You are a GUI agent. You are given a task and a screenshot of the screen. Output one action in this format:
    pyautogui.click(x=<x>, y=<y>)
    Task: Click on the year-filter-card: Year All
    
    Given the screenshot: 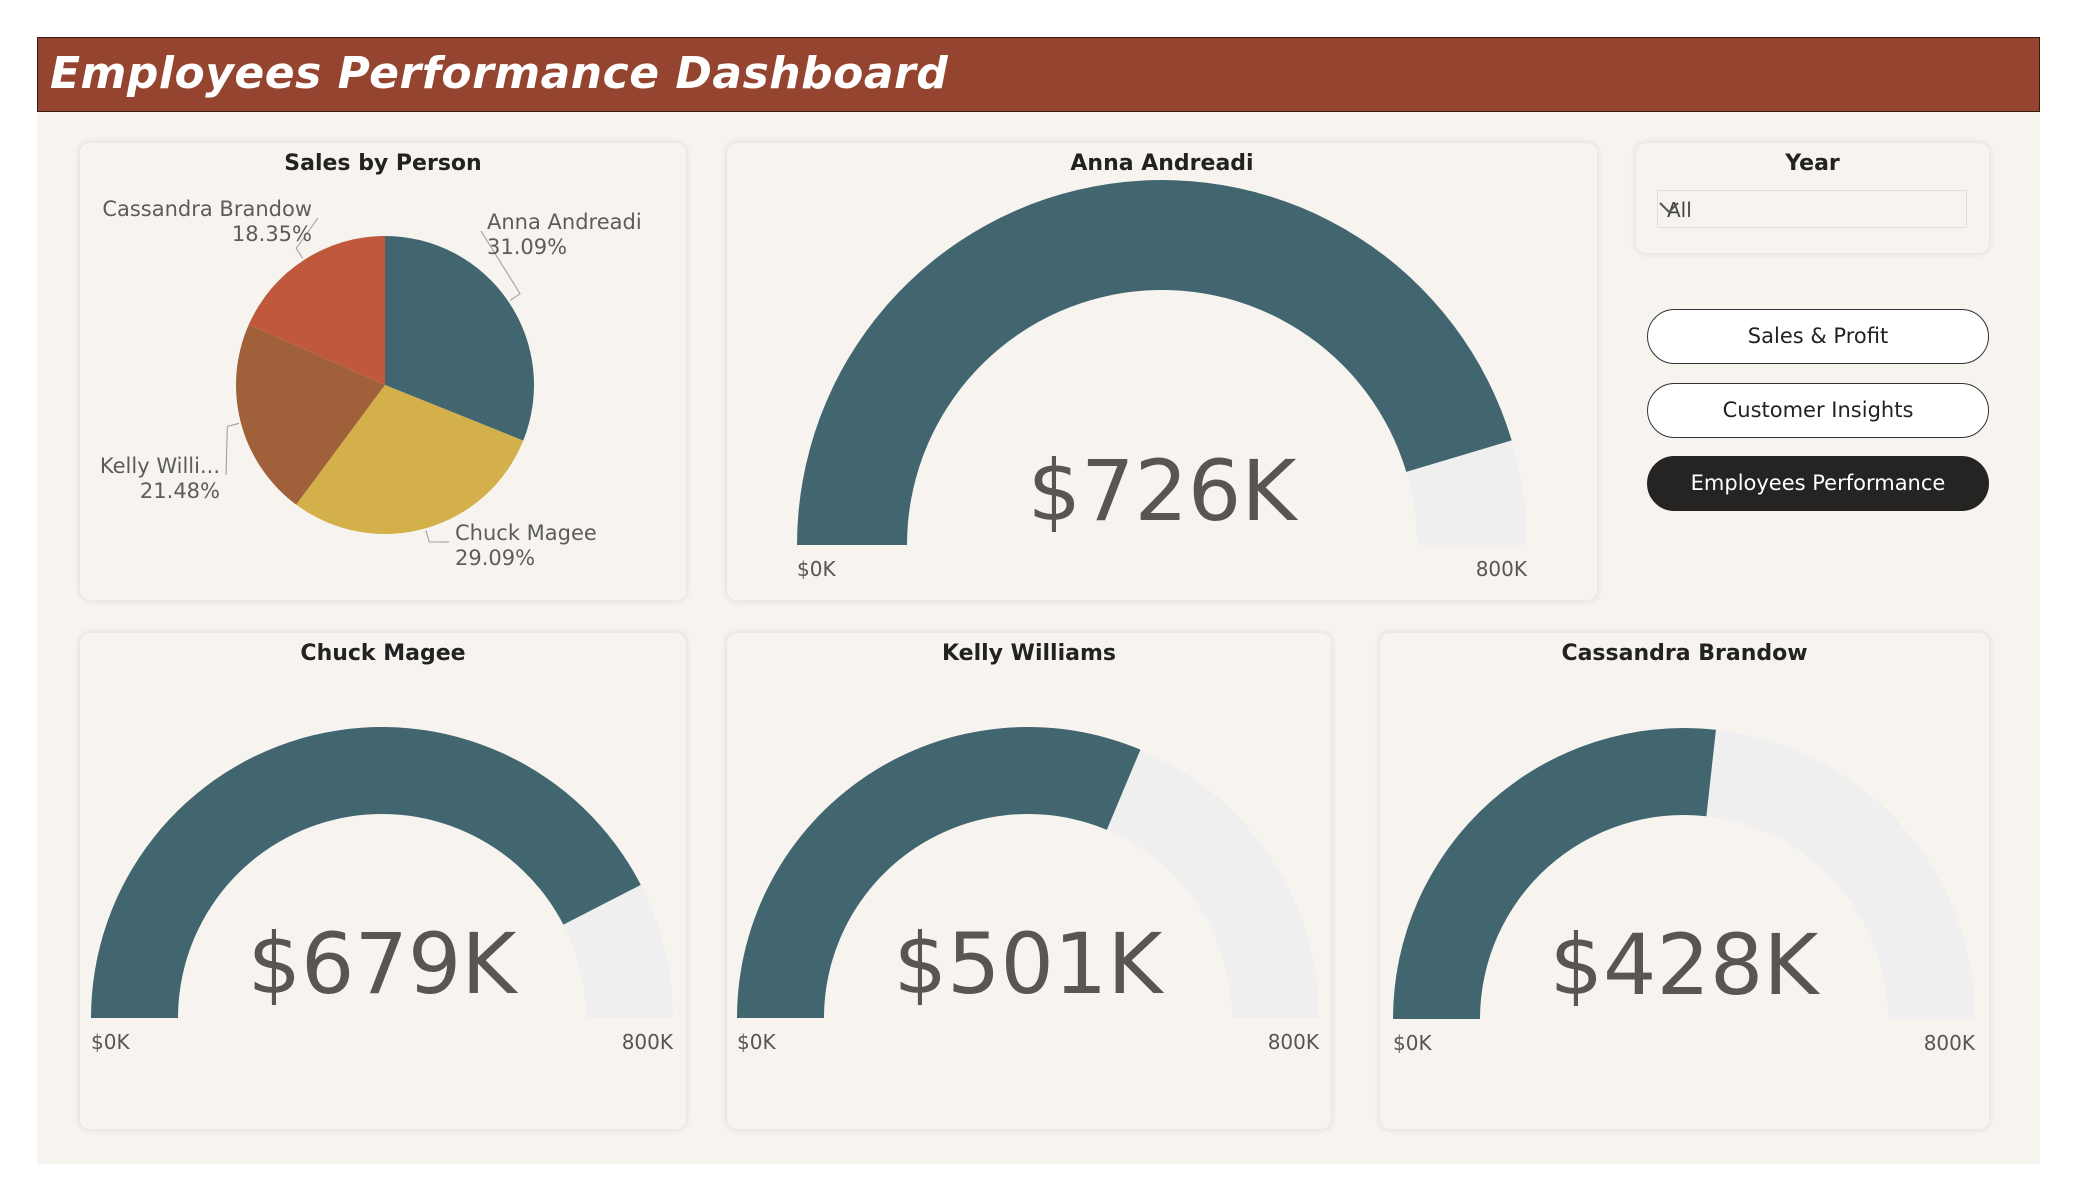 What is the action you would take?
    pyautogui.click(x=1812, y=198)
    